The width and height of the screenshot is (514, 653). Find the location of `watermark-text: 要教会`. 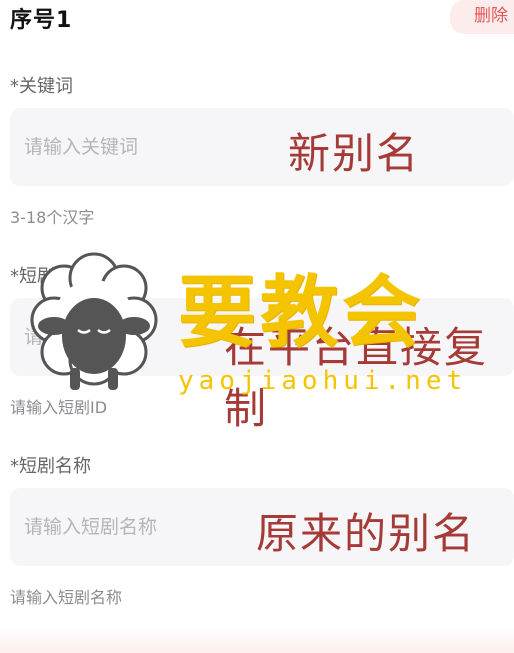

watermark-text: 要教会 is located at coordinates (301, 312).